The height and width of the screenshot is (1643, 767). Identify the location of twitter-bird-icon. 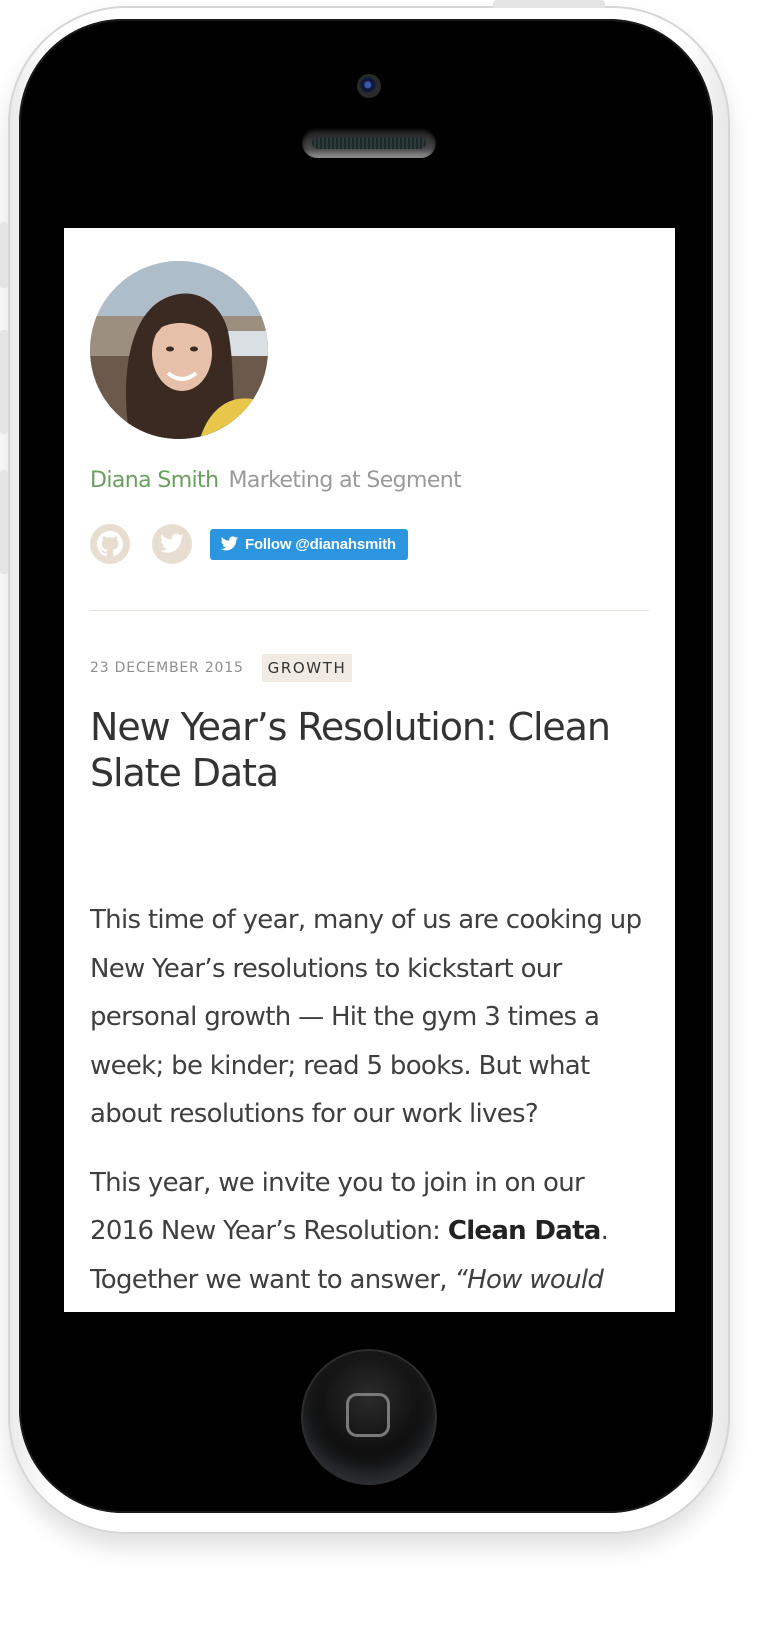
(229, 543).